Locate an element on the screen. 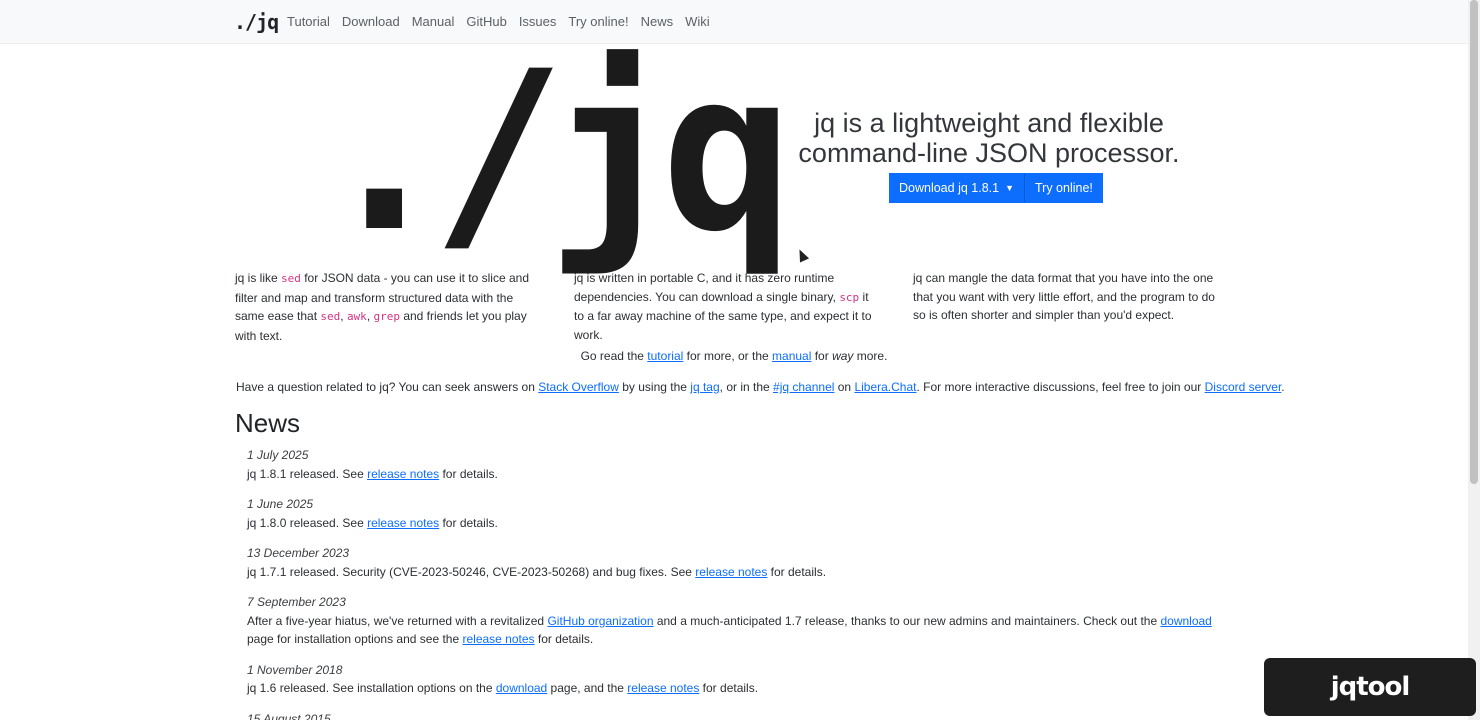  text: , or in the is located at coordinates (746, 387).